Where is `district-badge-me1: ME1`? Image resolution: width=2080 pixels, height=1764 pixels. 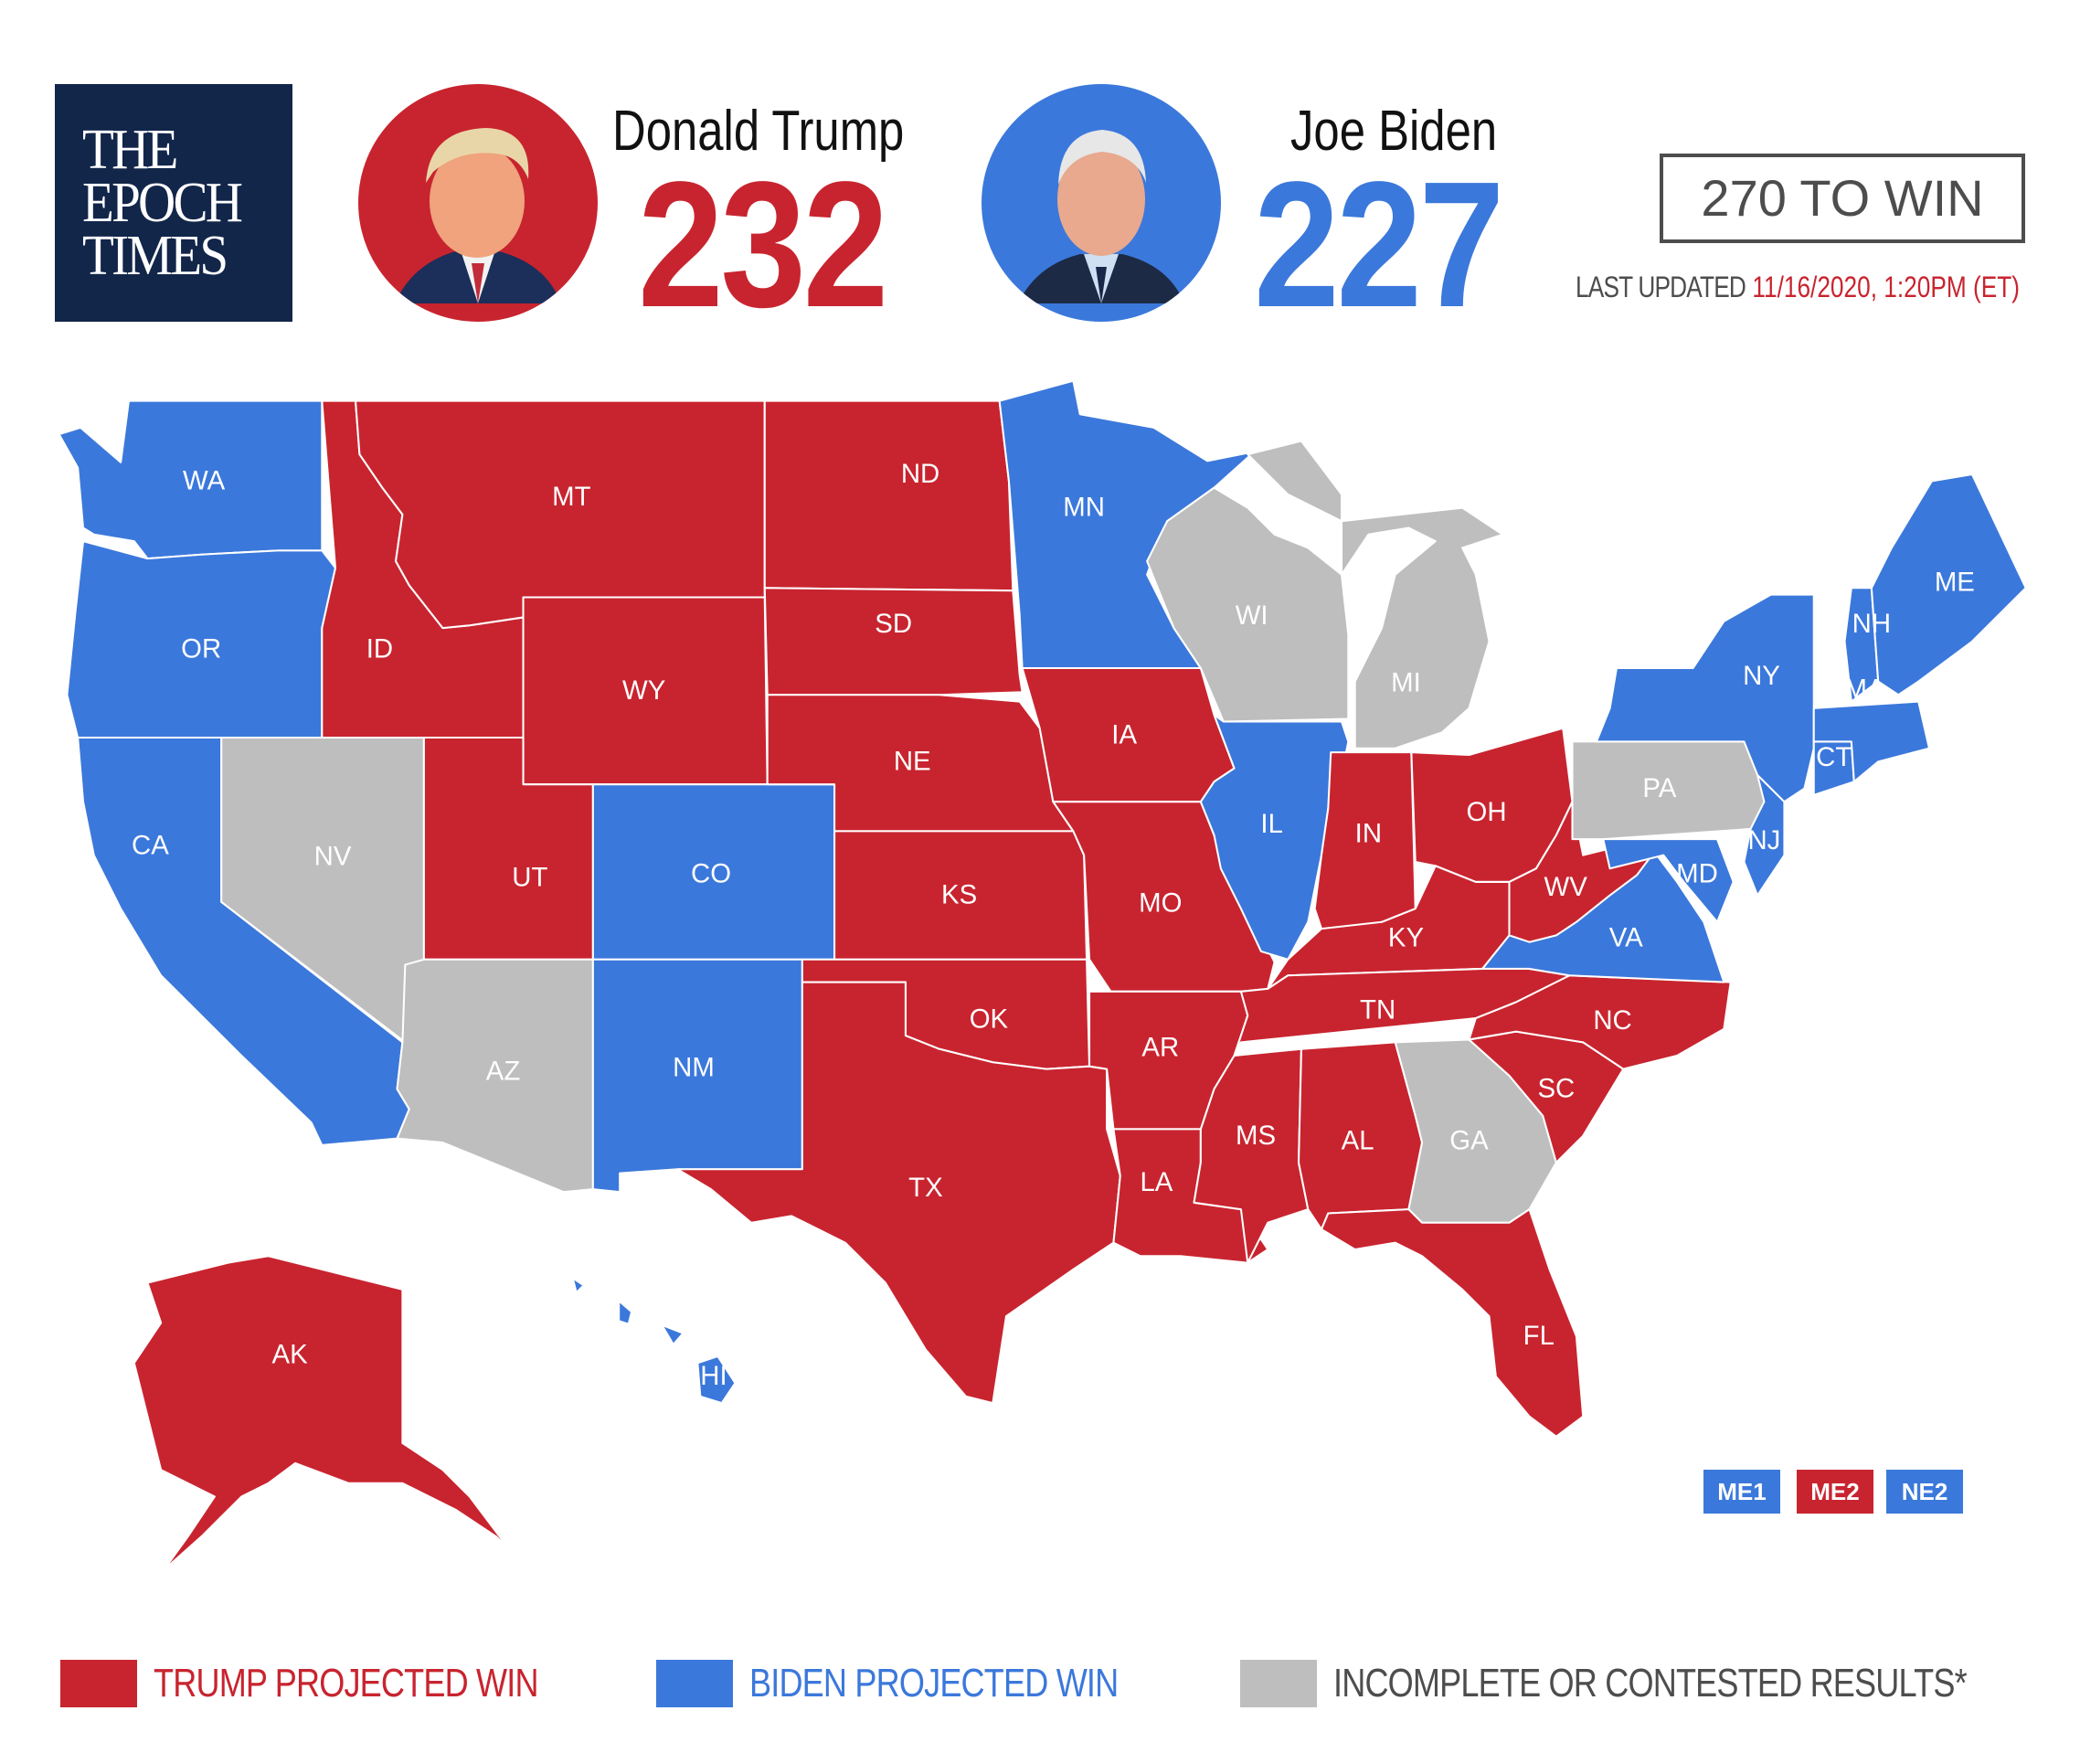 district-badge-me1: ME1 is located at coordinates (1741, 1492).